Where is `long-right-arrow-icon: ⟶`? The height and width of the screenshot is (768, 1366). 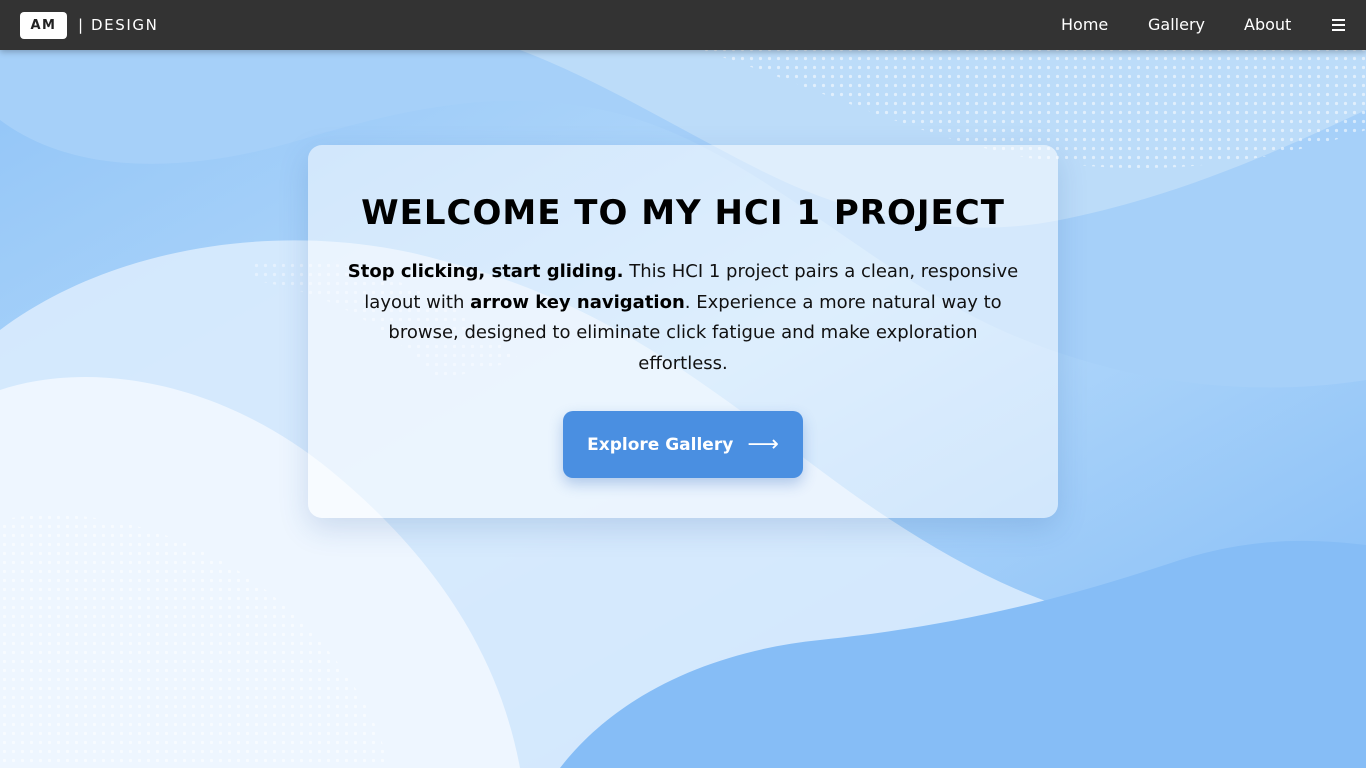
long-right-arrow-icon: ⟶ is located at coordinates (763, 444).